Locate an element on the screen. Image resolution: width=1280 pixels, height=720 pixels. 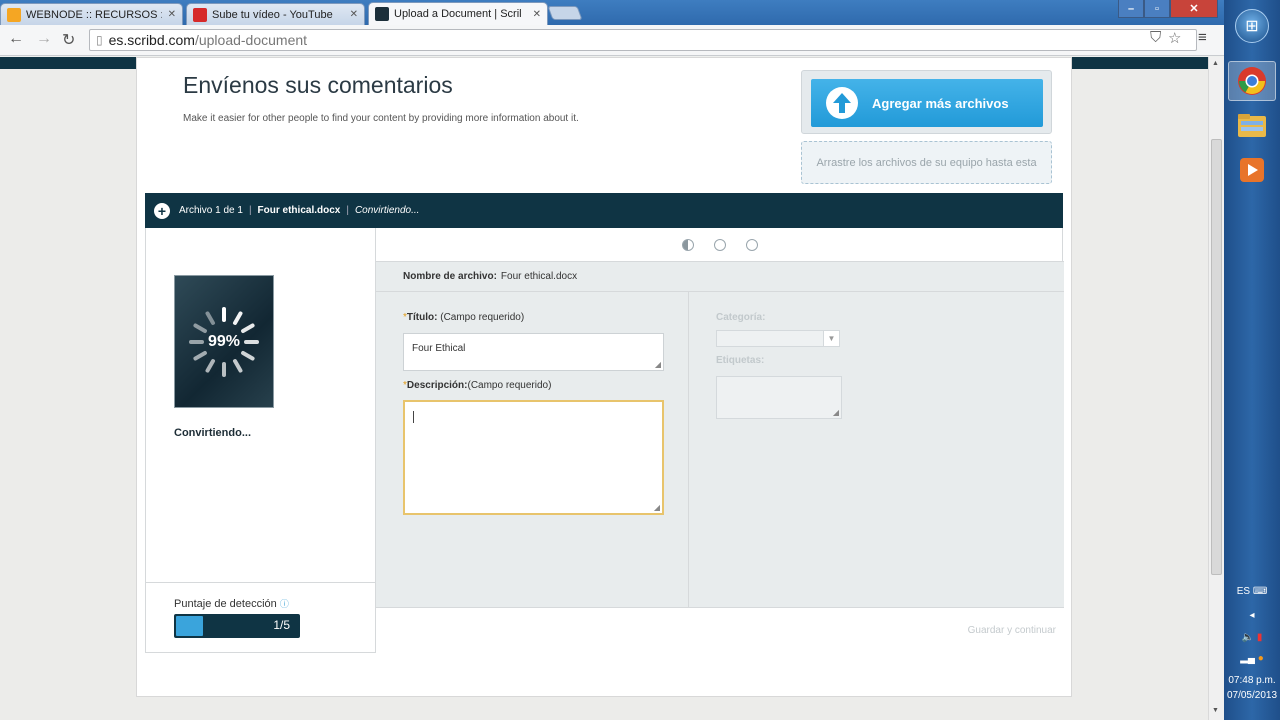
tab-scribd: Upload a Document | Scril ✕ is located at coordinates (458, 13).